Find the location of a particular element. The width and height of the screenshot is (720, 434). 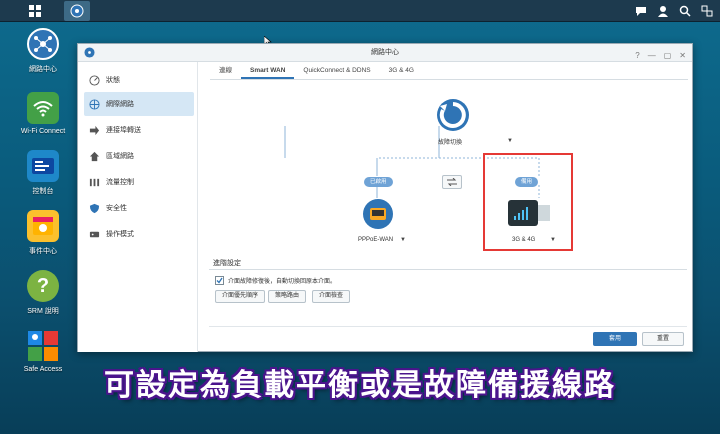

pppoe-dropdown-chevron-icon: ▼ is located at coordinates (403, 240).